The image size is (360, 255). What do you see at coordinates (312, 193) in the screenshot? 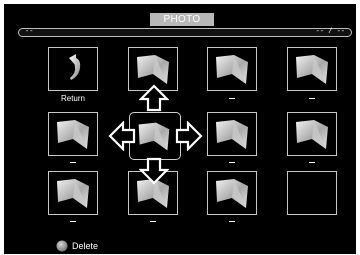
I see `empty-tile` at bounding box center [312, 193].